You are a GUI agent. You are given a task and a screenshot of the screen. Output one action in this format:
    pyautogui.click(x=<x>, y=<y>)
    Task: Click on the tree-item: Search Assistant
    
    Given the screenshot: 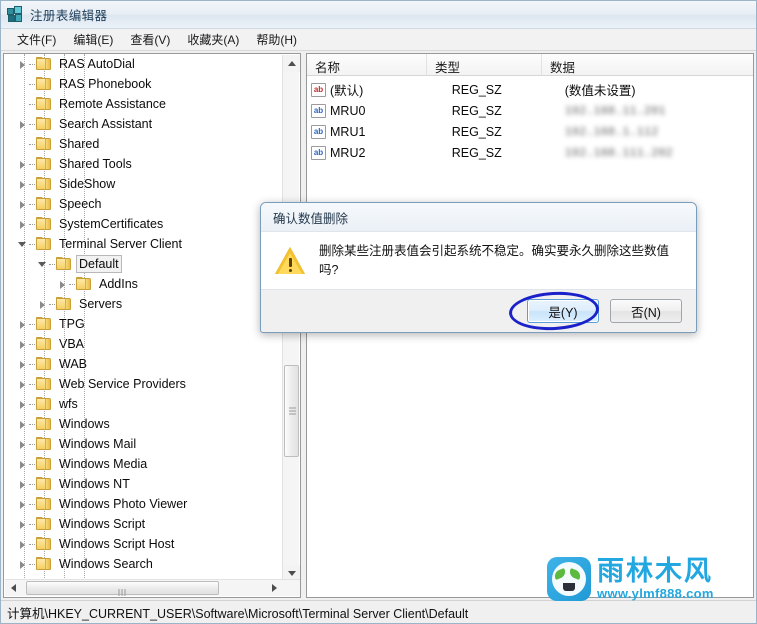 What is the action you would take?
    pyautogui.click(x=141, y=124)
    